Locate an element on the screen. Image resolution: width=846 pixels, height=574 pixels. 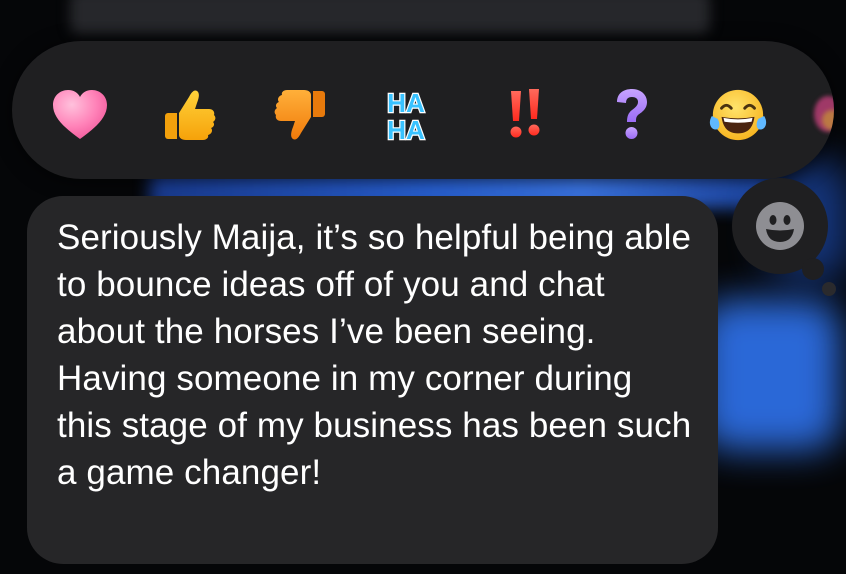
reaction-thumbs-down is located at coordinates (300, 115).